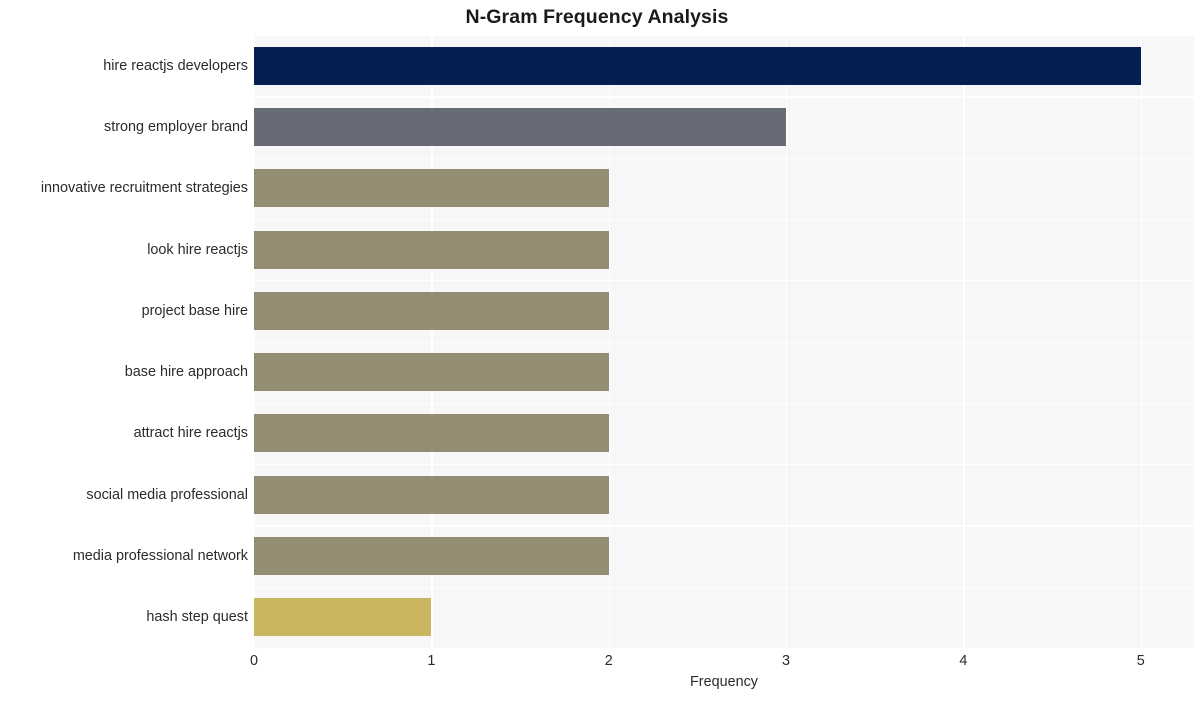 The width and height of the screenshot is (1194, 701). I want to click on y-axis-tick-label: media professional network, so click(160, 556).